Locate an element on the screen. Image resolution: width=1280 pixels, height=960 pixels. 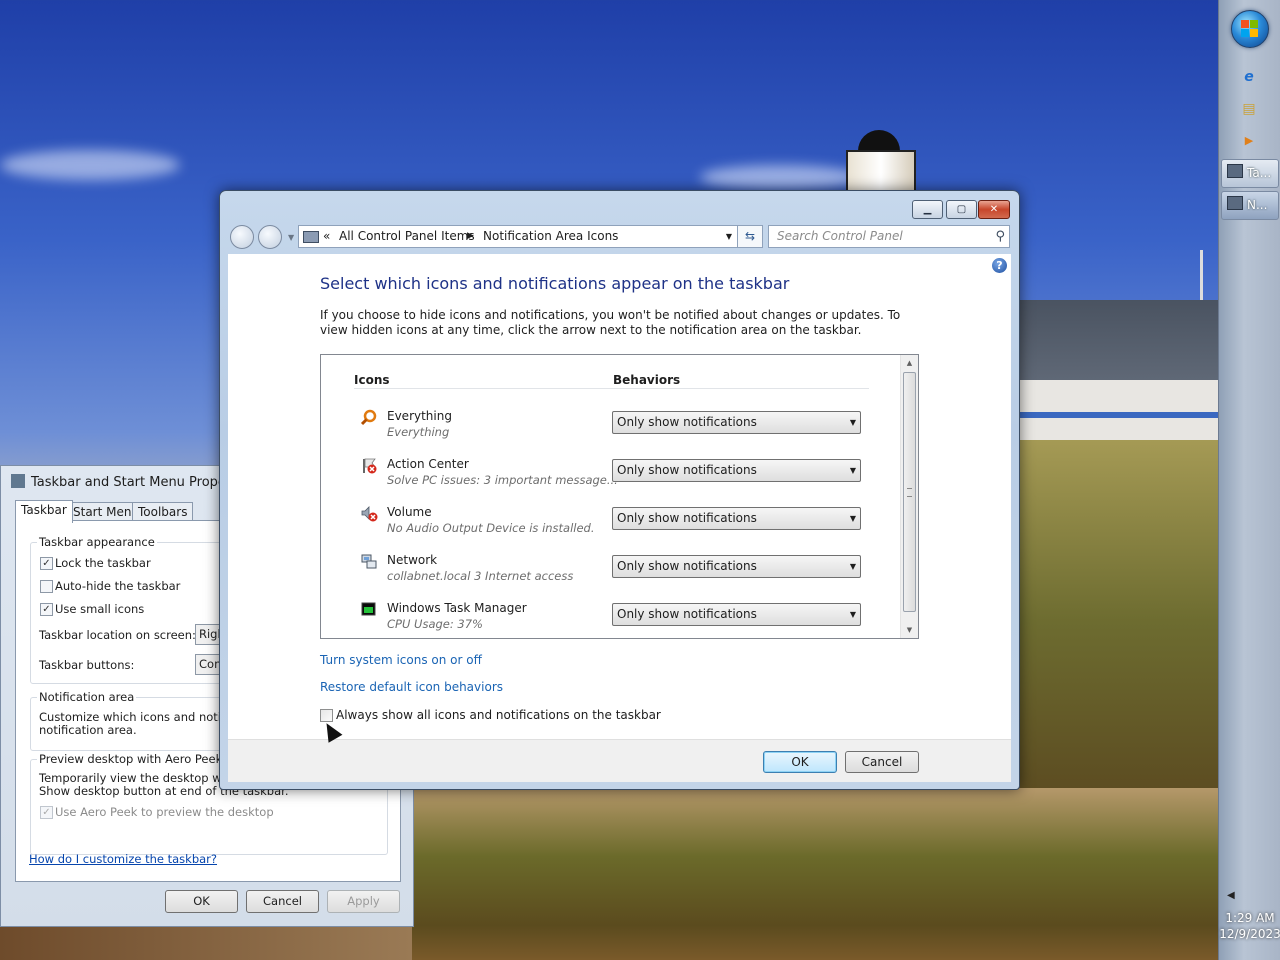
customize-taskbar-help-link: How do I customize the taskbar? is located at coordinates (123, 859).